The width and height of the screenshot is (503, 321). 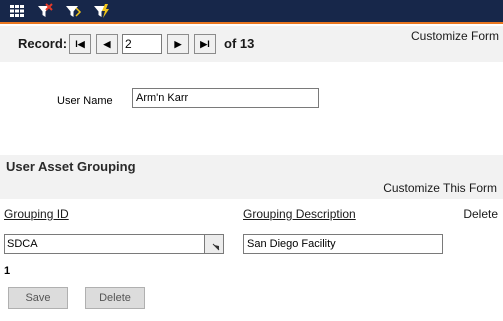 I want to click on clear-filter-icon, so click(x=45, y=11).